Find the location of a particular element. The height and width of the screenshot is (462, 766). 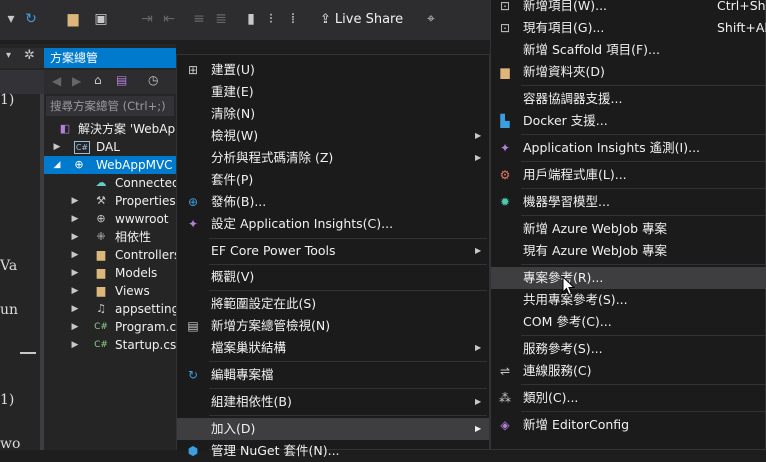

library-icon: ⚙ is located at coordinates (505, 175).